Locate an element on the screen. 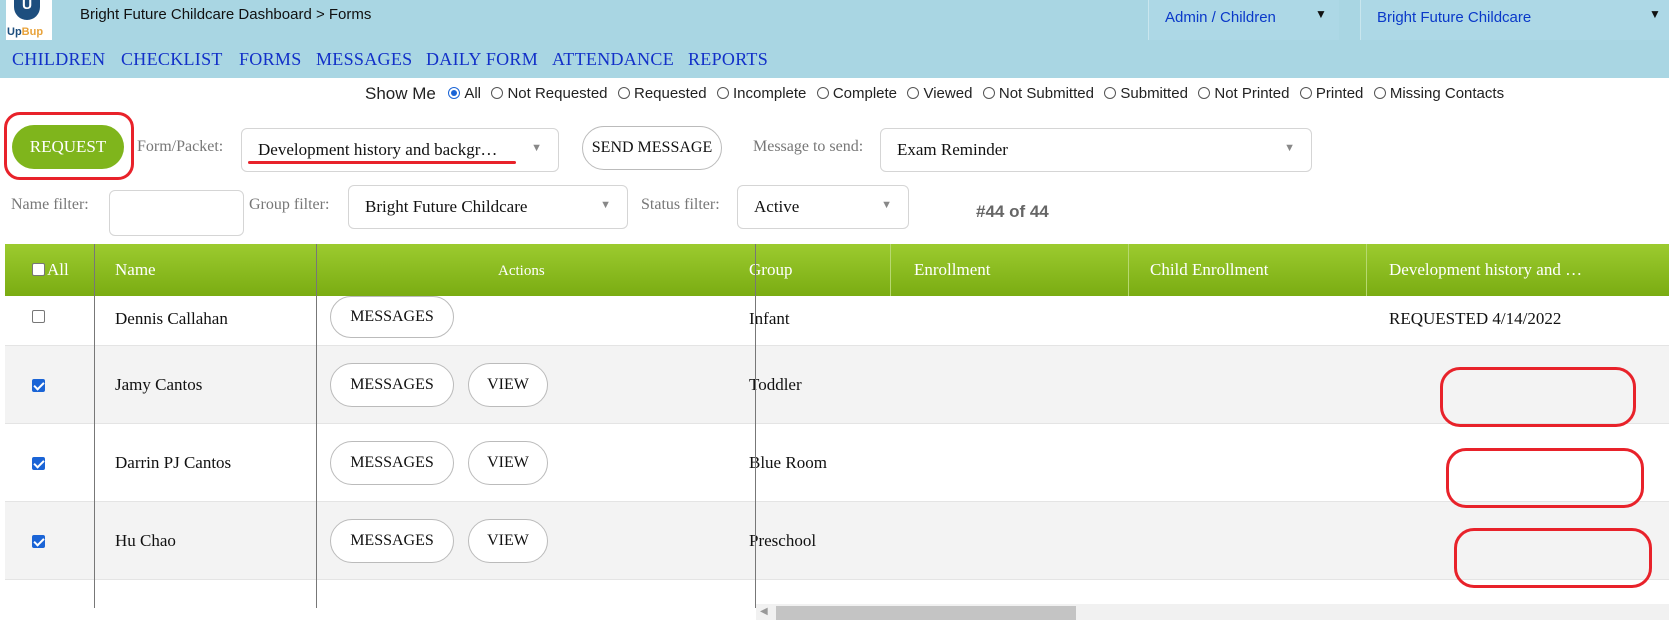 The width and height of the screenshot is (1669, 620). table-row: Jamy Cantos MESSAGES VIEW Toddler is located at coordinates (837, 385).